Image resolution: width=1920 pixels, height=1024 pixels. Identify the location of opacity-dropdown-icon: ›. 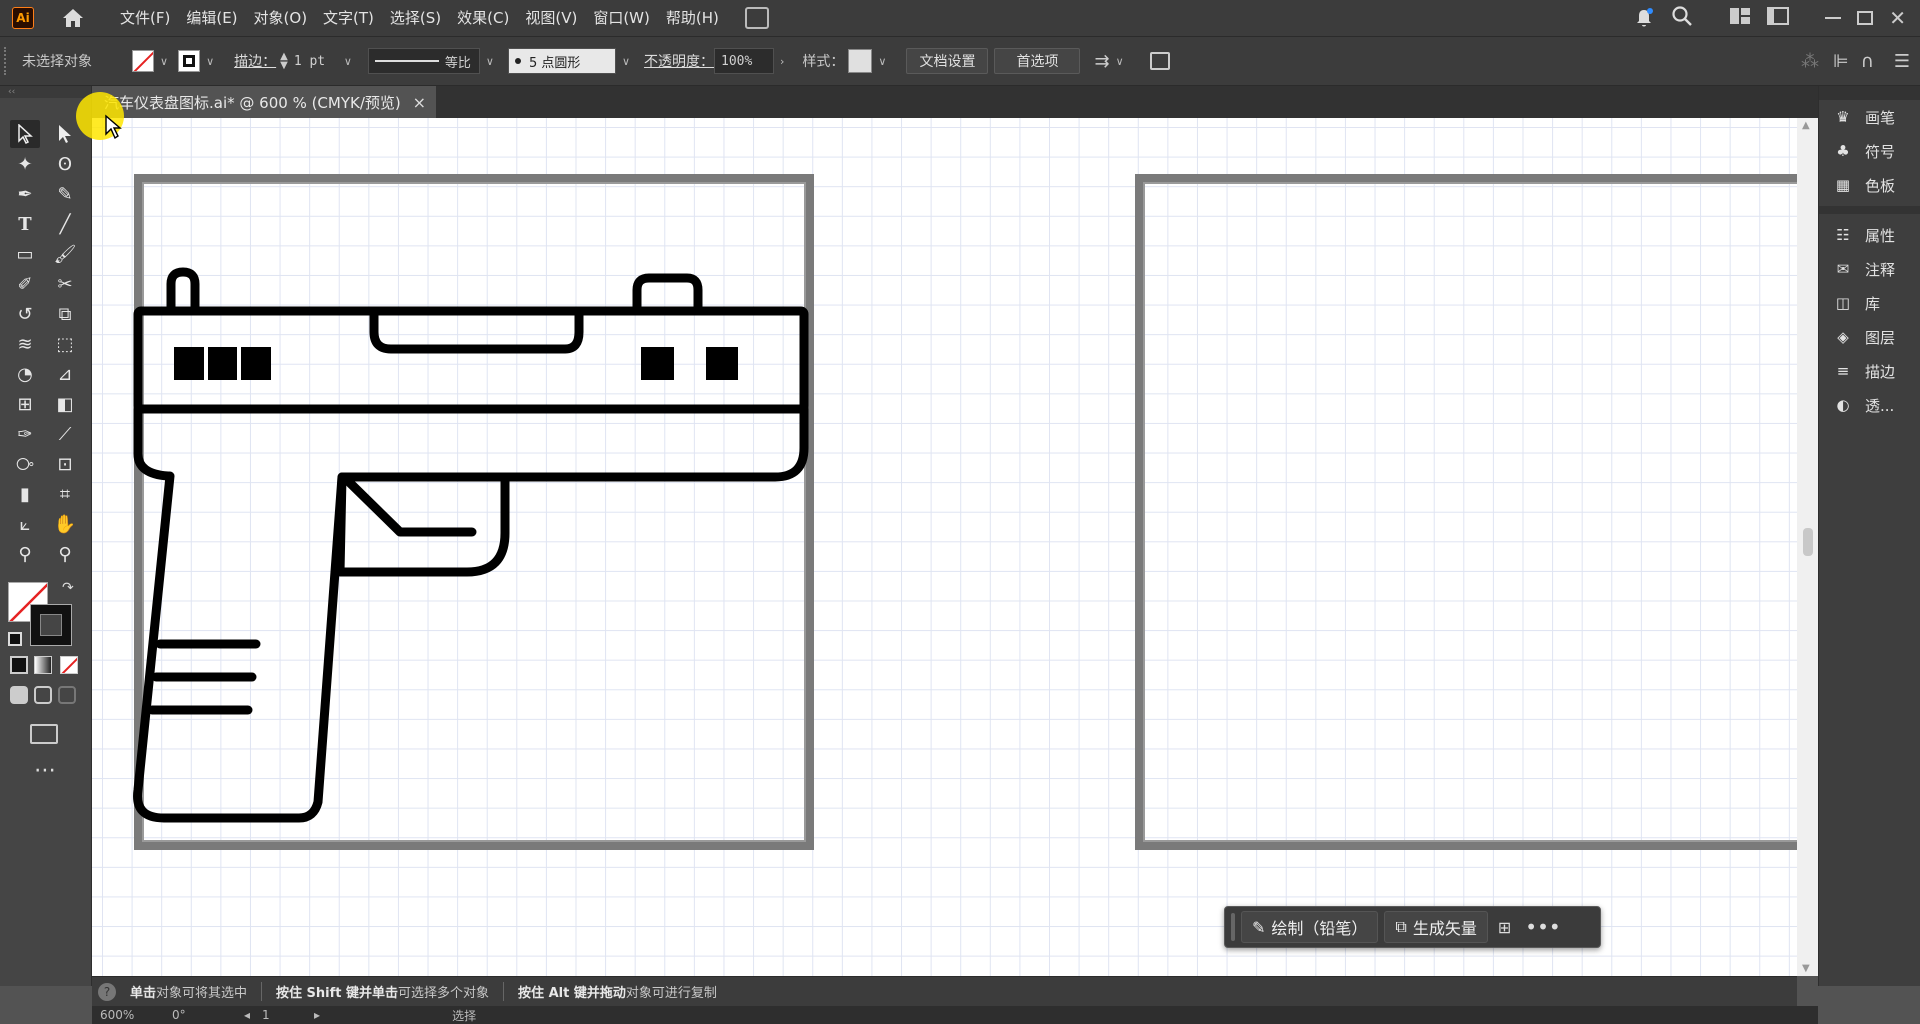
(782, 61).